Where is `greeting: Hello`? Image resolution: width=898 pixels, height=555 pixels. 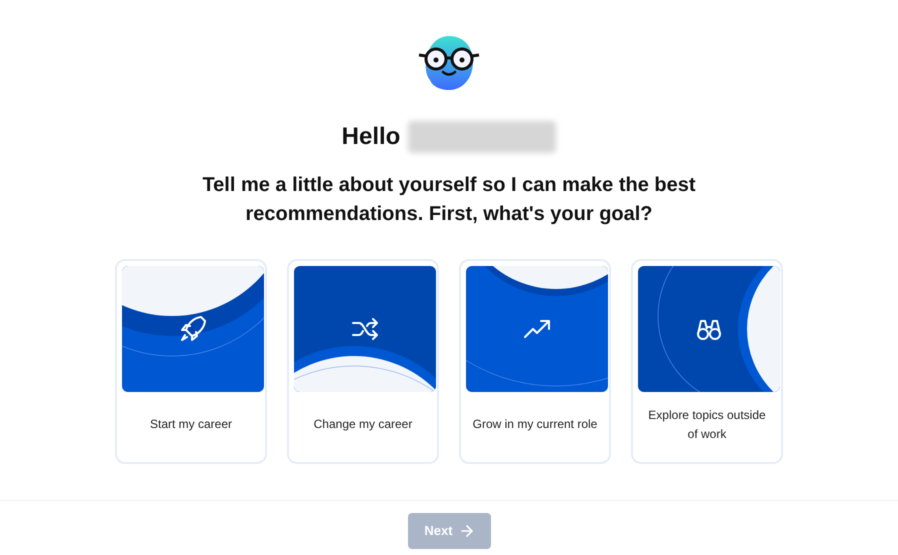
greeting: Hello is located at coordinates (371, 137).